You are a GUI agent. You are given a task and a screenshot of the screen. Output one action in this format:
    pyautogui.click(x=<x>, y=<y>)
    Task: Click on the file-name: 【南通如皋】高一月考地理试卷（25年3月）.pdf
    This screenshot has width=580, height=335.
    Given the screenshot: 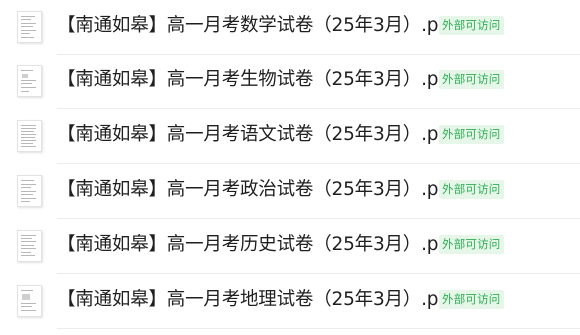 What is the action you would take?
    pyautogui.click(x=256, y=300)
    